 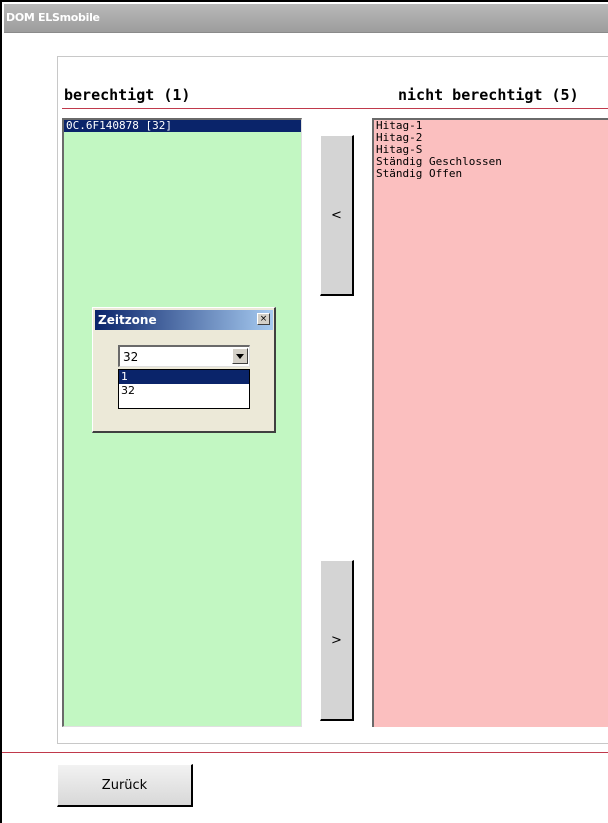 What do you see at coordinates (491, 174) in the screenshot?
I see `list-item: Ständig Offen` at bounding box center [491, 174].